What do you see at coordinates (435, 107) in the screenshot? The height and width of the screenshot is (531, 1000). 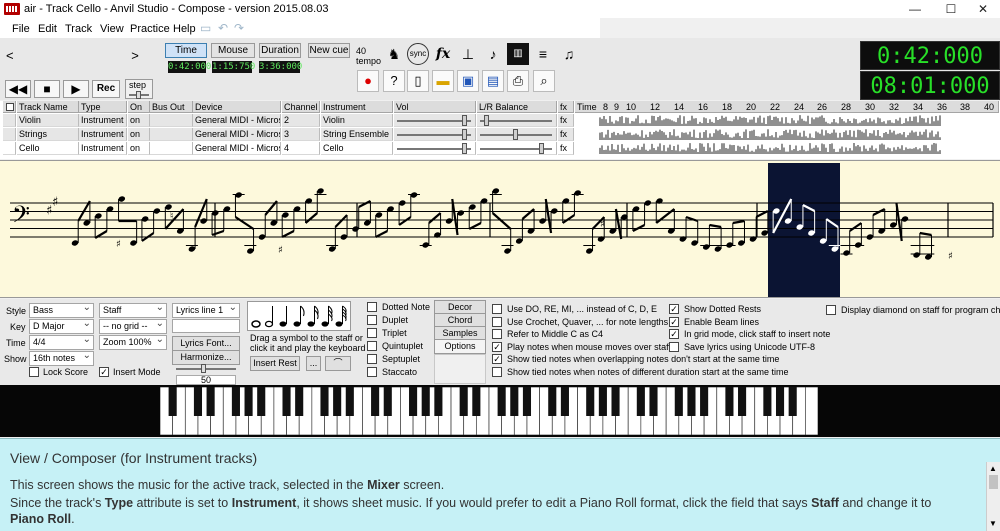 I see `mixer-col-8: Vol` at bounding box center [435, 107].